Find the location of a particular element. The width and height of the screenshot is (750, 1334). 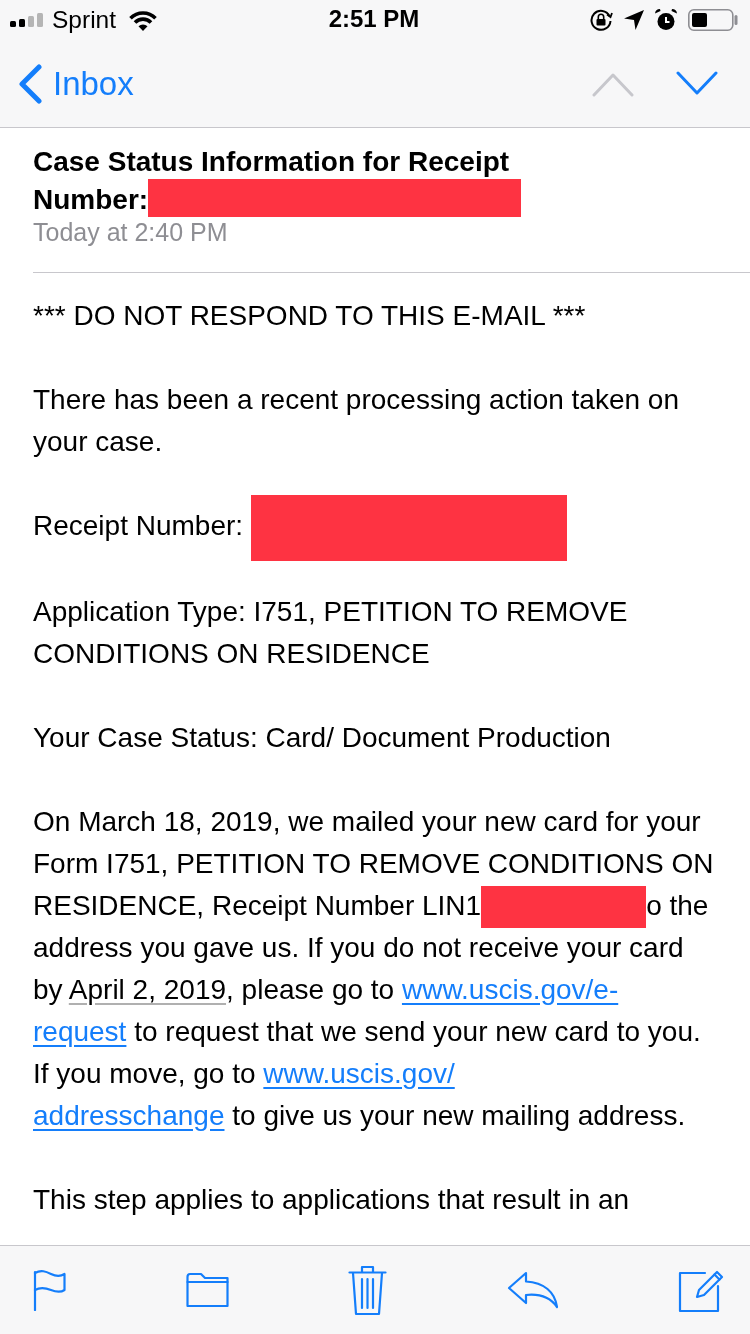

status-time: 2:51 PM is located at coordinates (374, 18).